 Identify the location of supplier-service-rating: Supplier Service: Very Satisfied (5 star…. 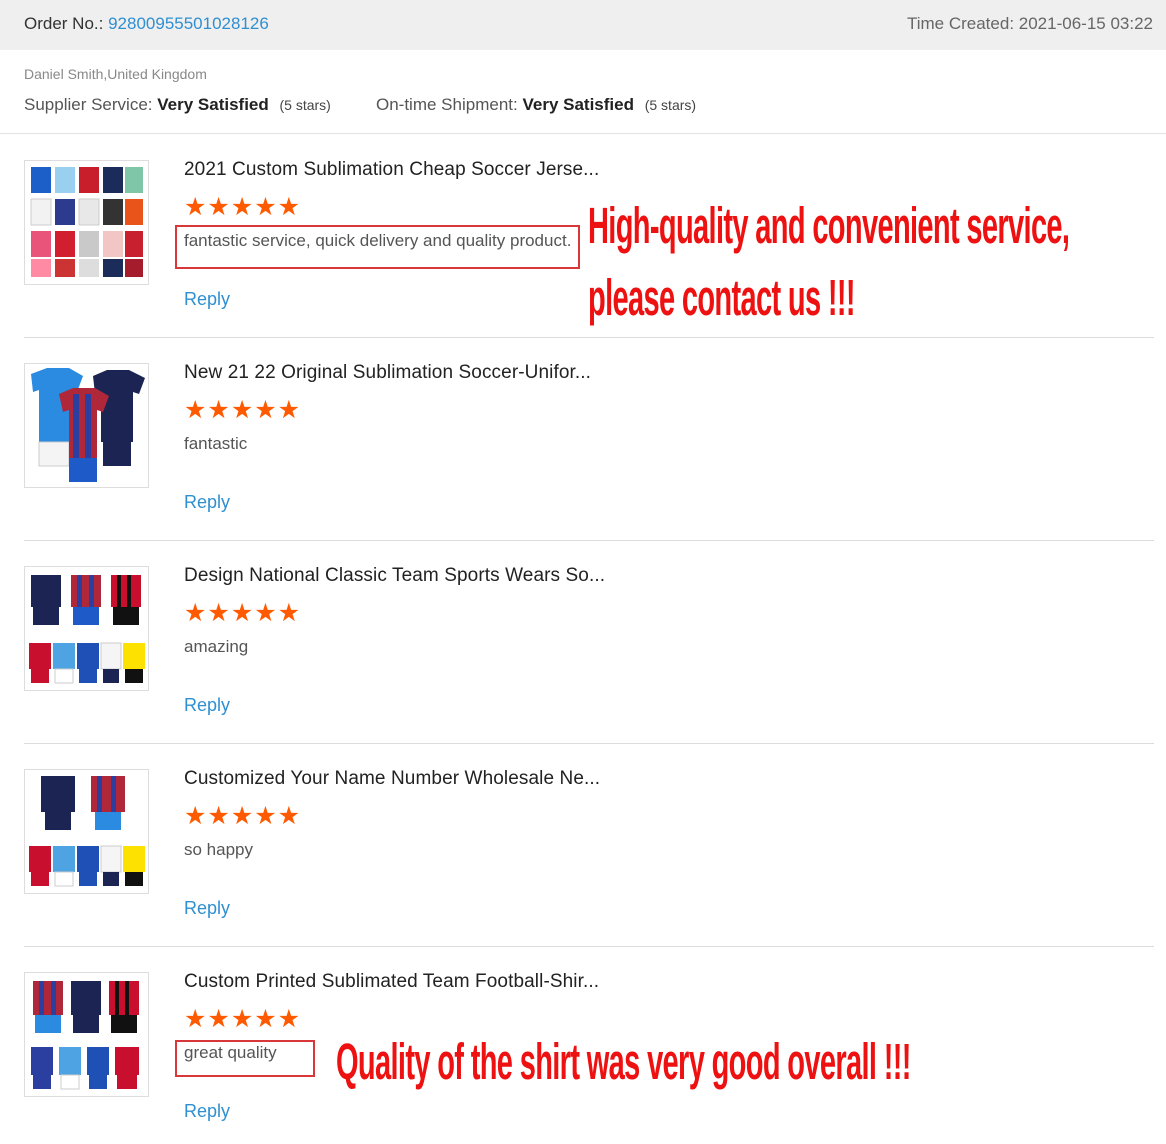
(177, 105).